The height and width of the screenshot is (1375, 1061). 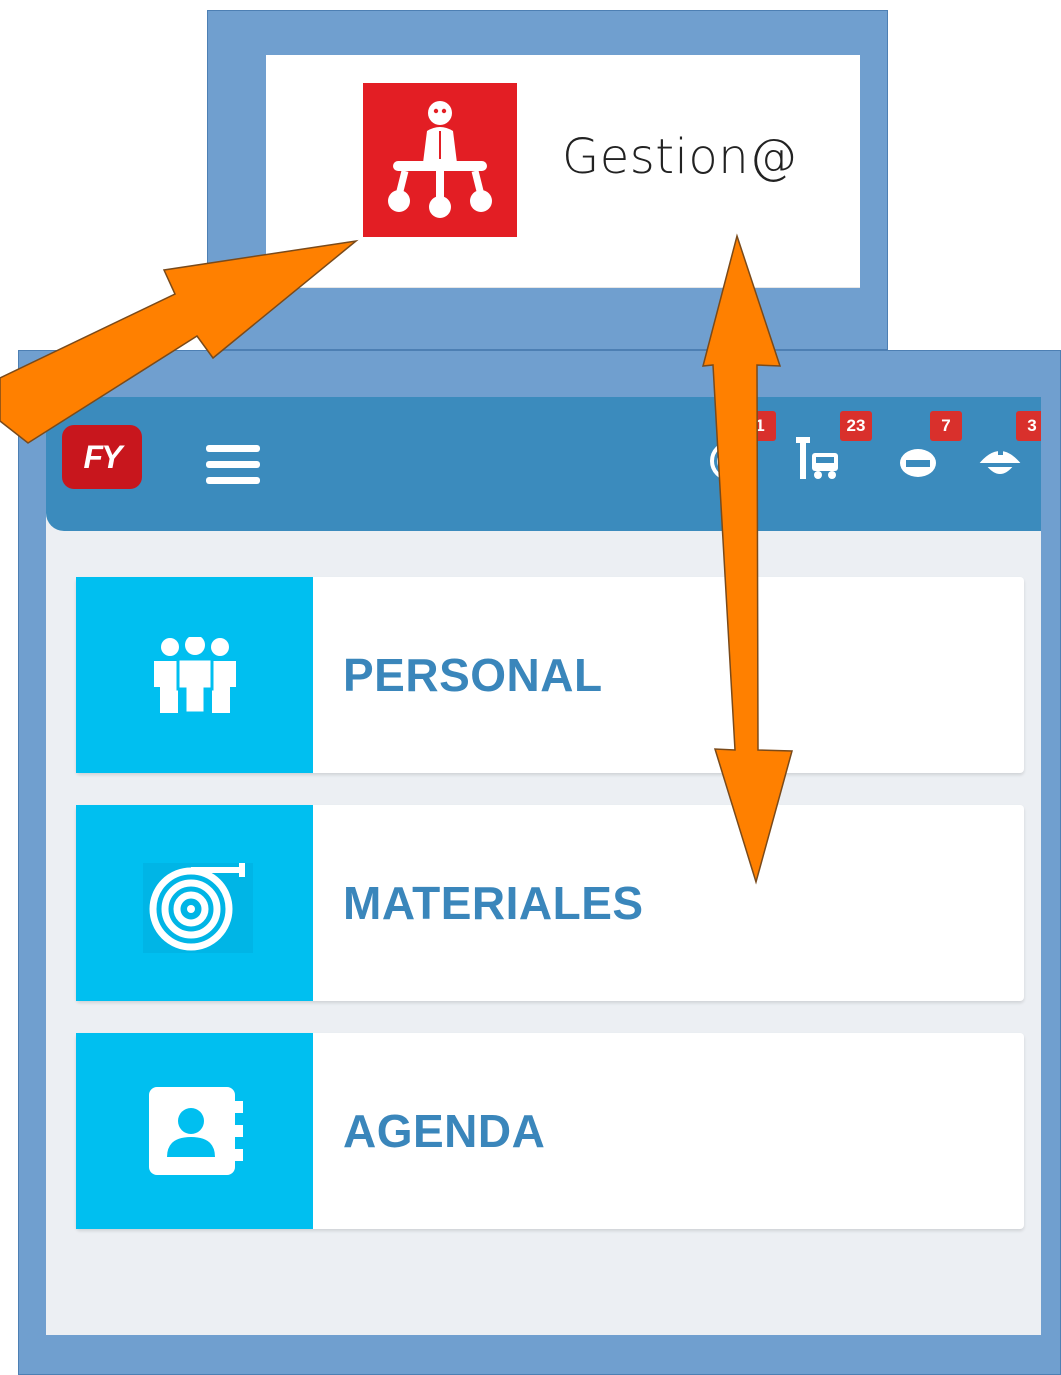 I want to click on hose-reel-badge: 1, so click(x=760, y=426).